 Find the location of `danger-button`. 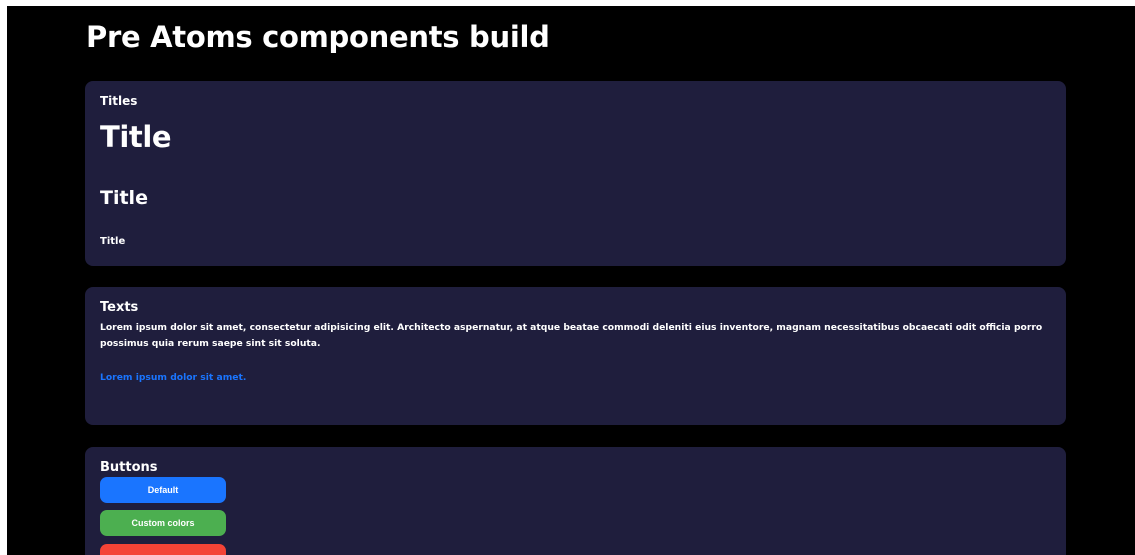

danger-button is located at coordinates (163, 549).